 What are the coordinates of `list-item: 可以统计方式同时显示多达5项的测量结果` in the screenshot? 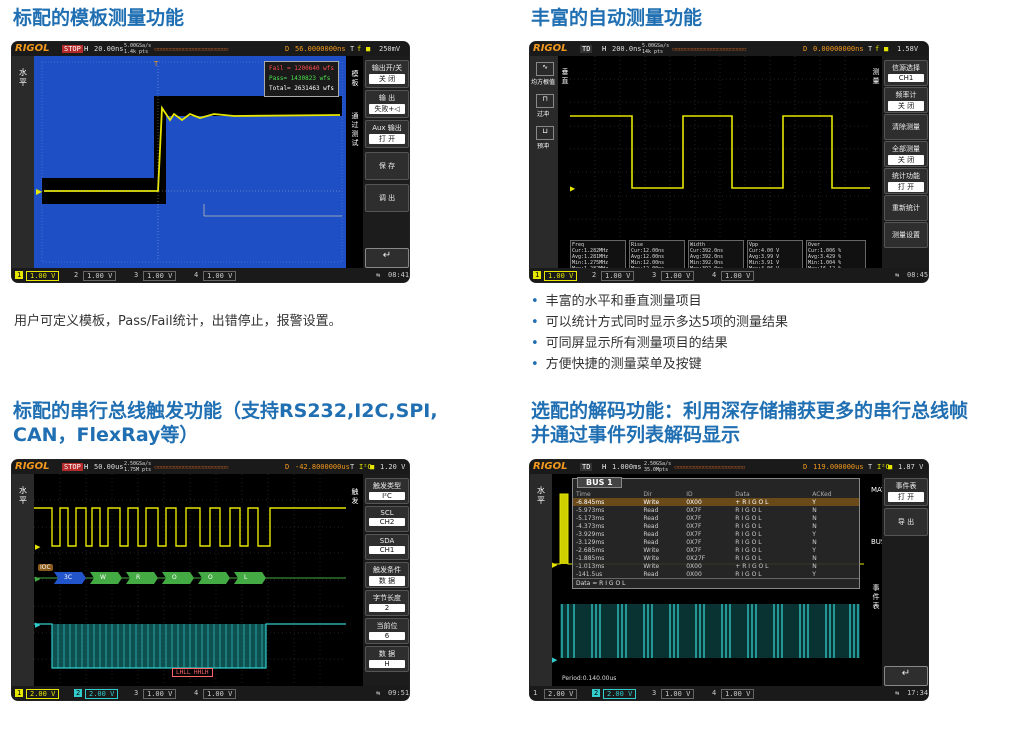 It's located at (659, 322).